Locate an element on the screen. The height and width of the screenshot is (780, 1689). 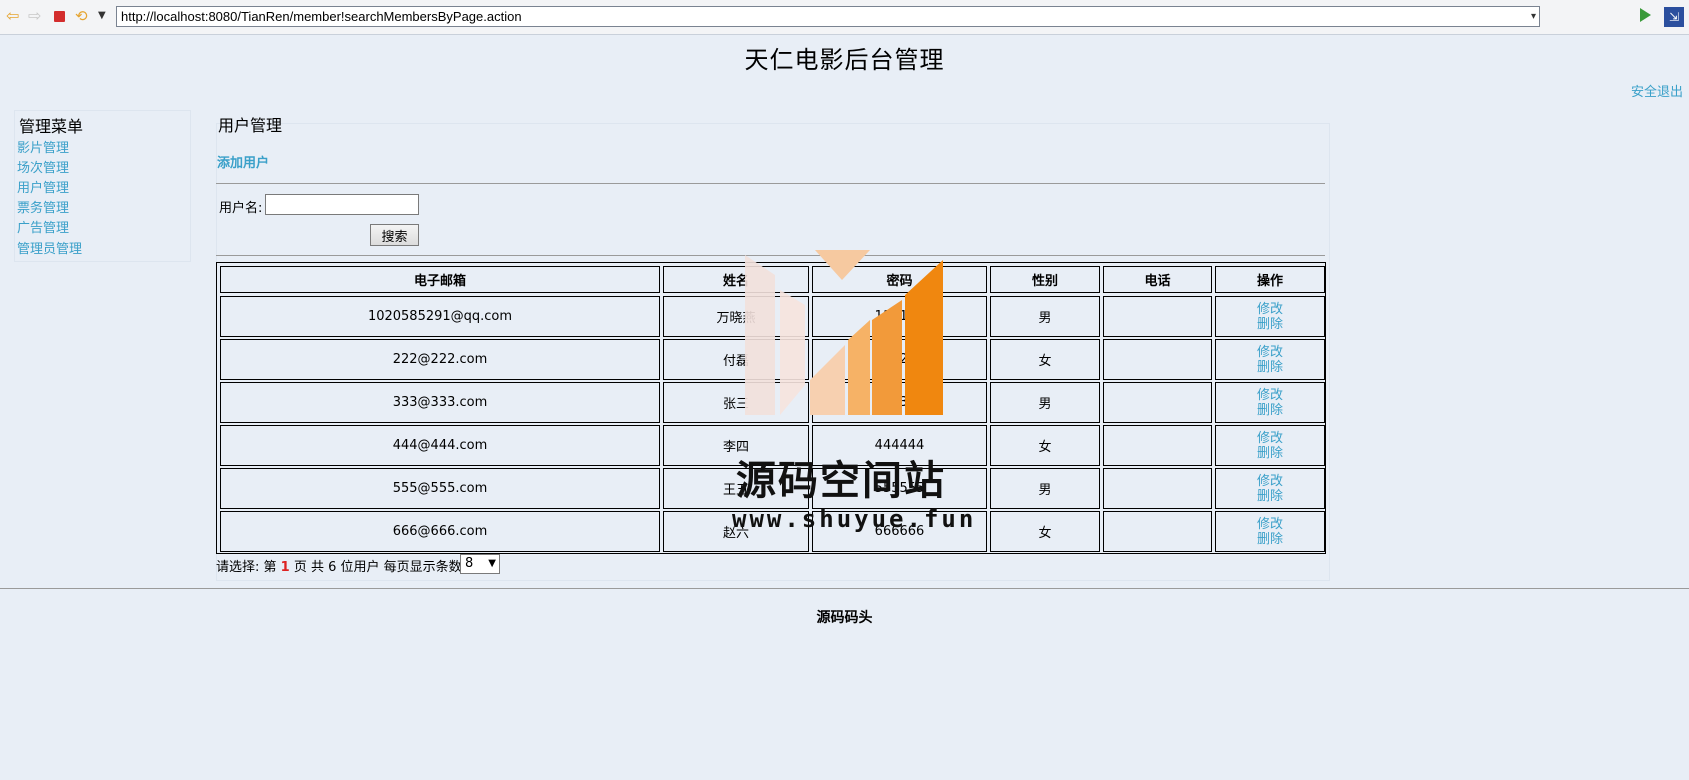
watermark-logo is located at coordinates (844, 332).